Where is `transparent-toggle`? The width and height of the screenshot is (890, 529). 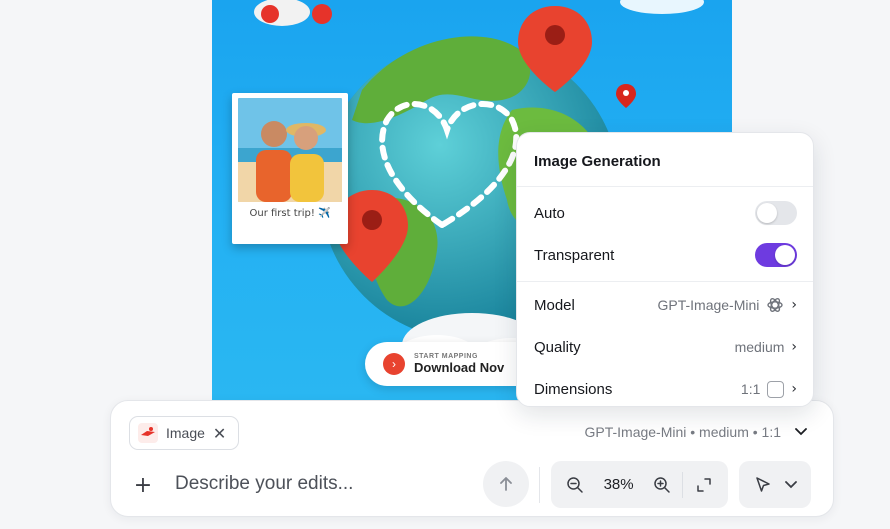 transparent-toggle is located at coordinates (776, 255).